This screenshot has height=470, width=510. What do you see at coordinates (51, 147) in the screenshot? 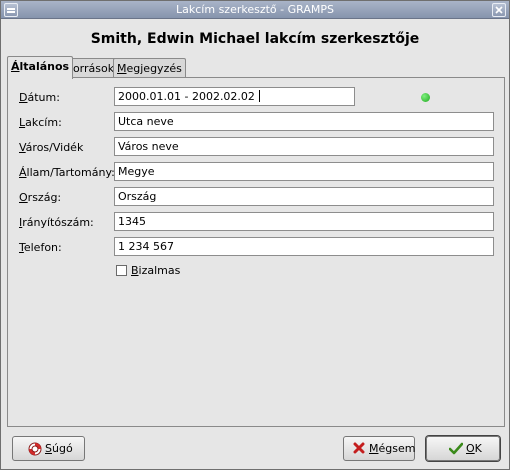
I see `city-label: Város/Vidék` at bounding box center [51, 147].